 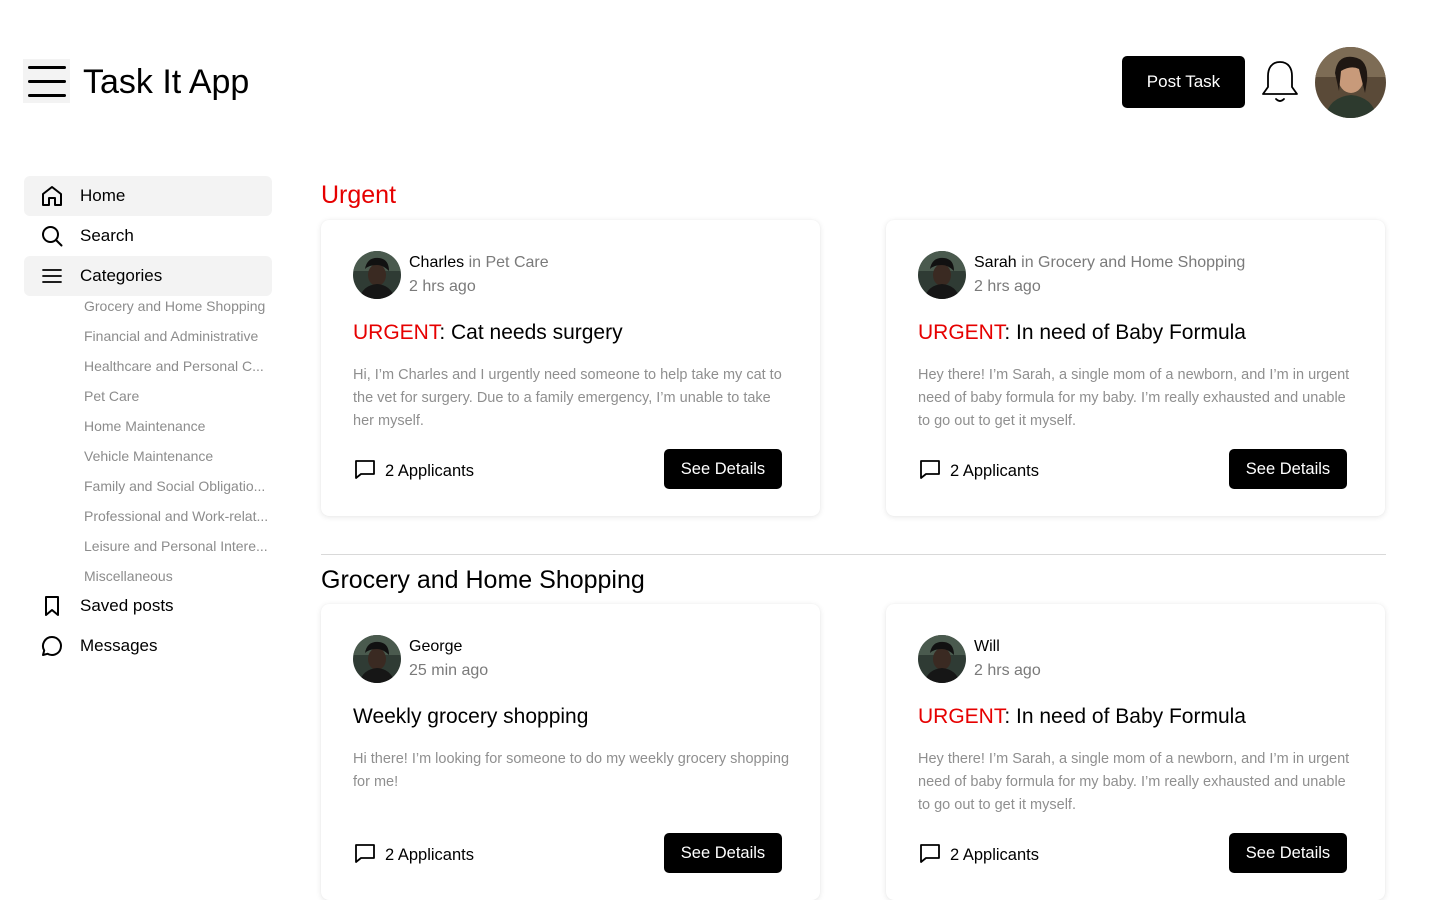 I want to click on section-title-grocery: Grocery and Home Shopping, so click(x=483, y=580).